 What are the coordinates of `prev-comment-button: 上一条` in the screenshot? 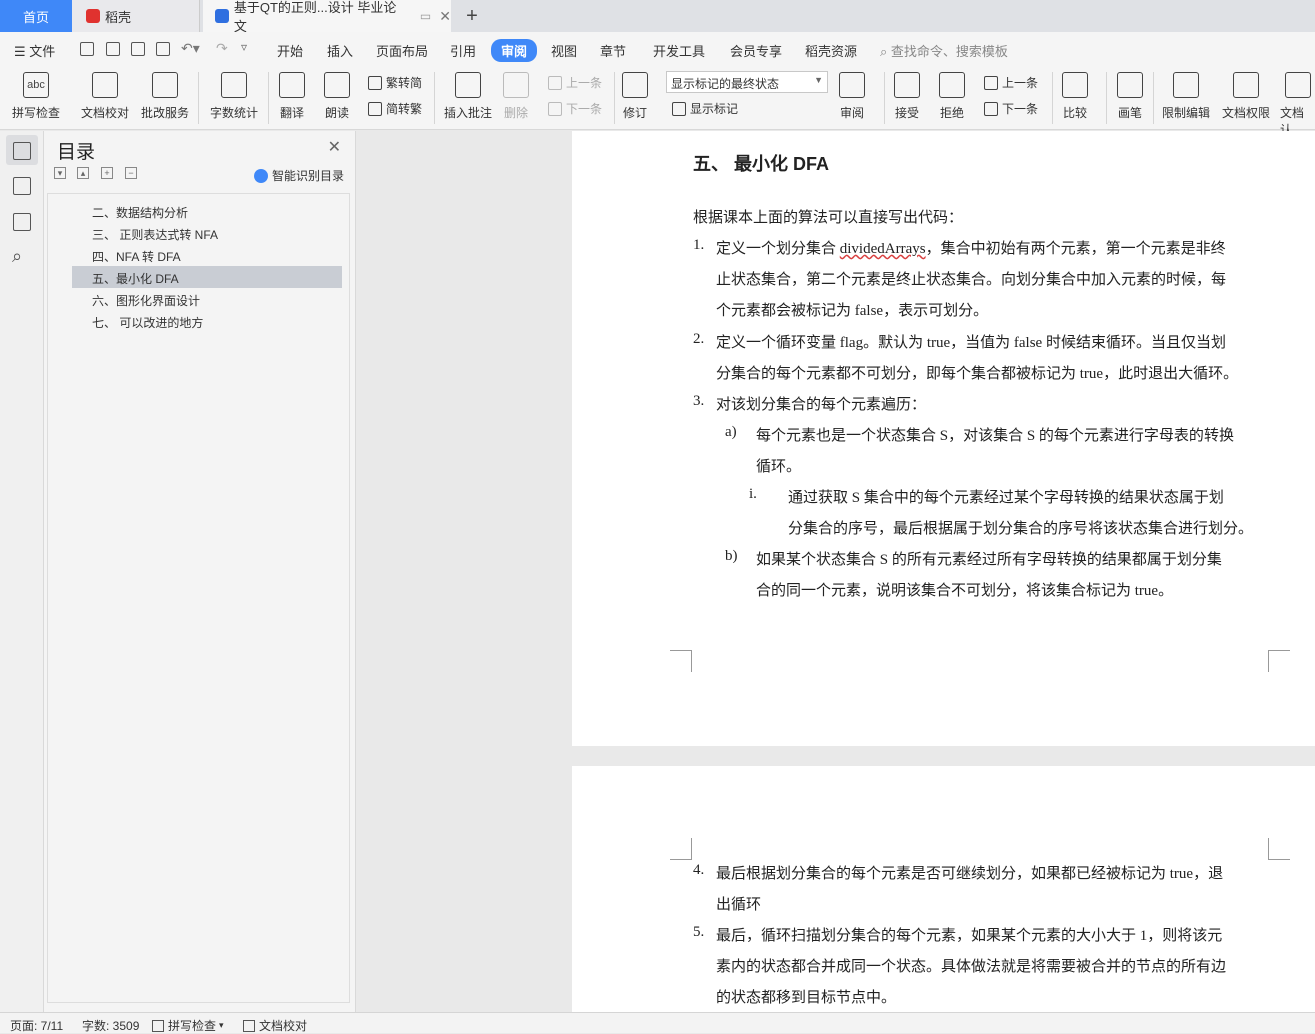 It's located at (575, 82).